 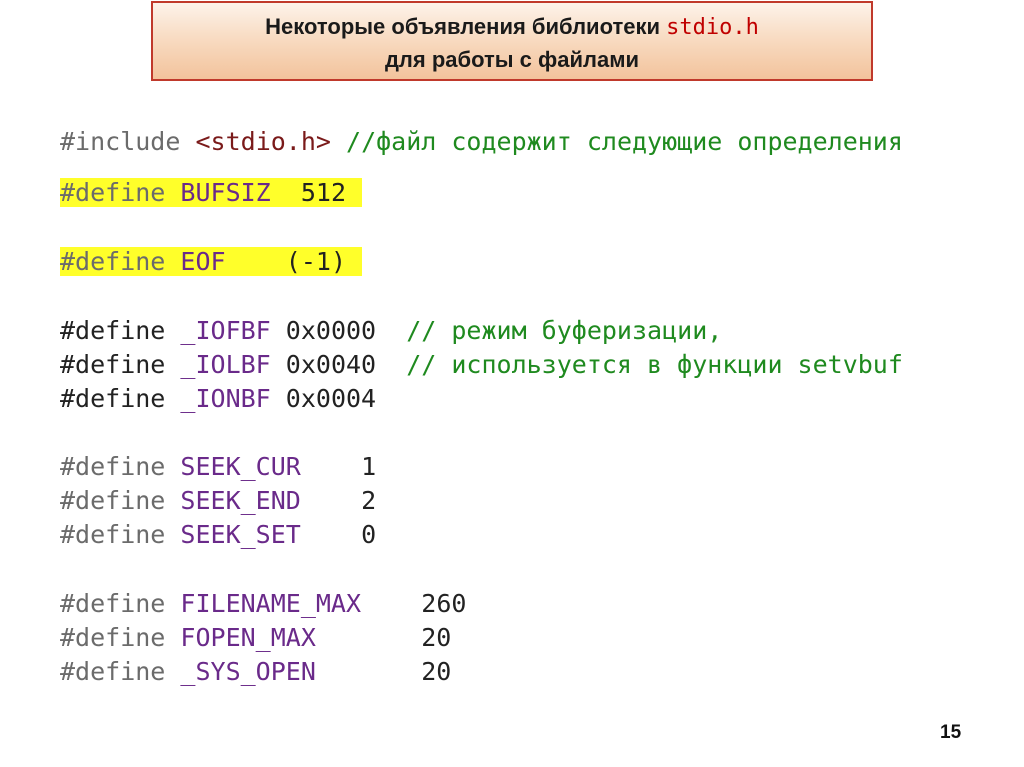 I want to click on code-comment: // используется в функции setvbuf, so click(x=654, y=364).